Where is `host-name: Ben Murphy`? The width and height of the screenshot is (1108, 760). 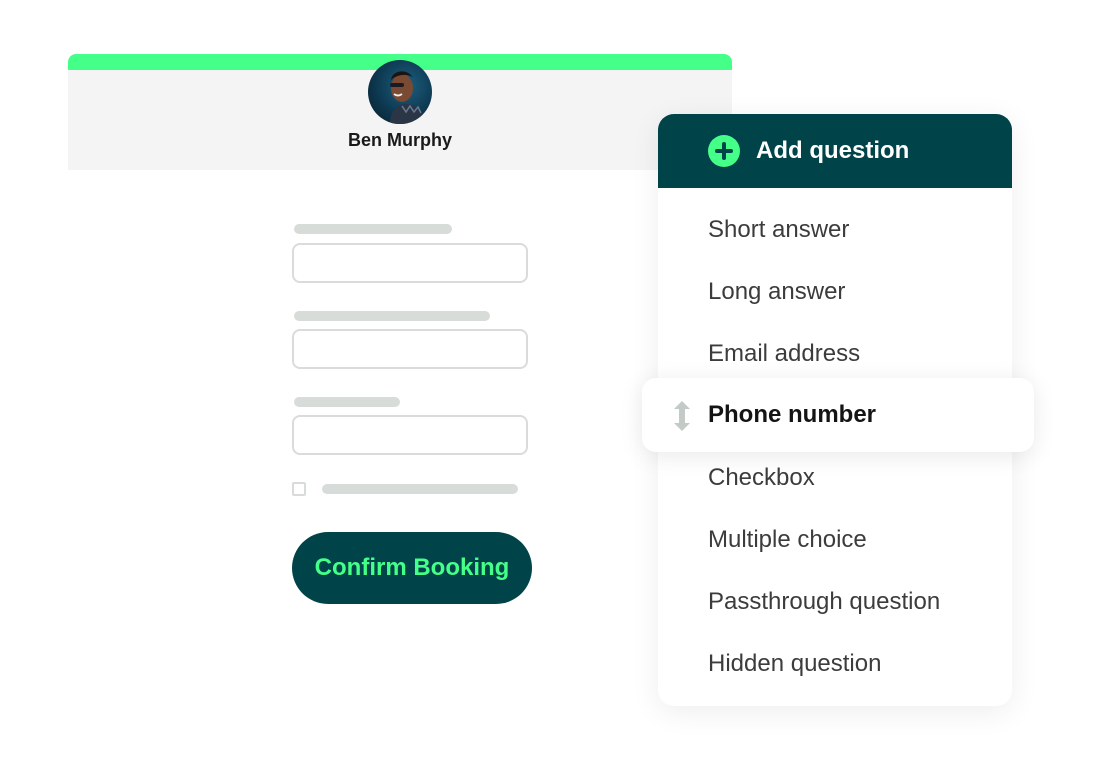 host-name: Ben Murphy is located at coordinates (399, 140).